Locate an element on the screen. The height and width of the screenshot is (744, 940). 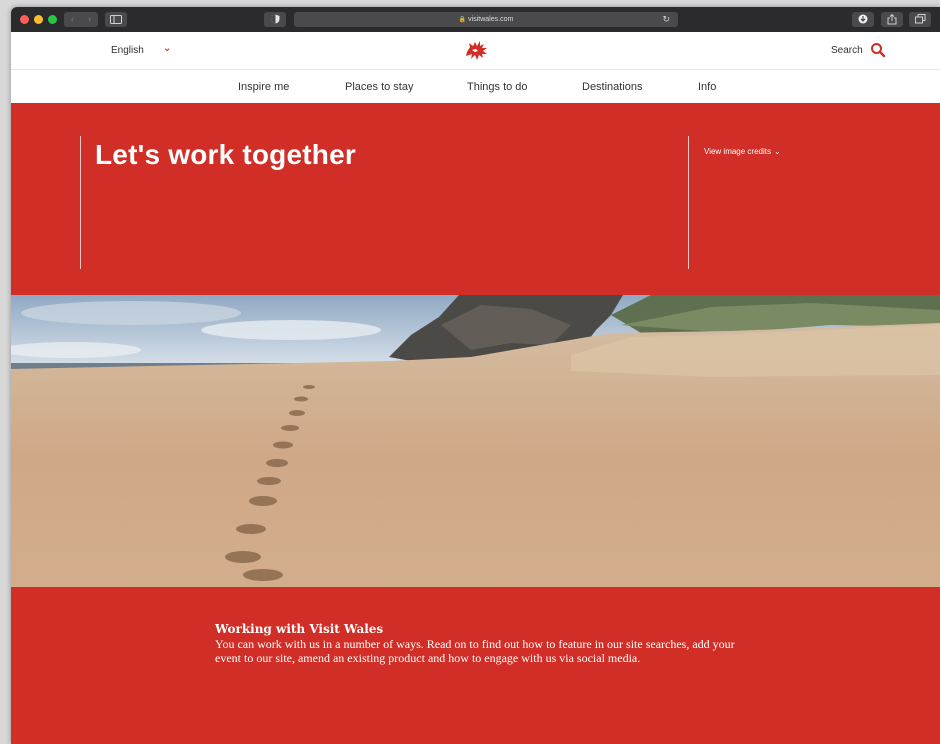
forward-arrow-icon: › is located at coordinates (89, 19).